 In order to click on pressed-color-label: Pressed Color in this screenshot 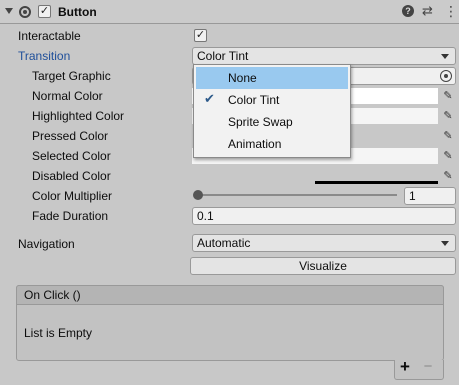, I will do `click(70, 136)`.